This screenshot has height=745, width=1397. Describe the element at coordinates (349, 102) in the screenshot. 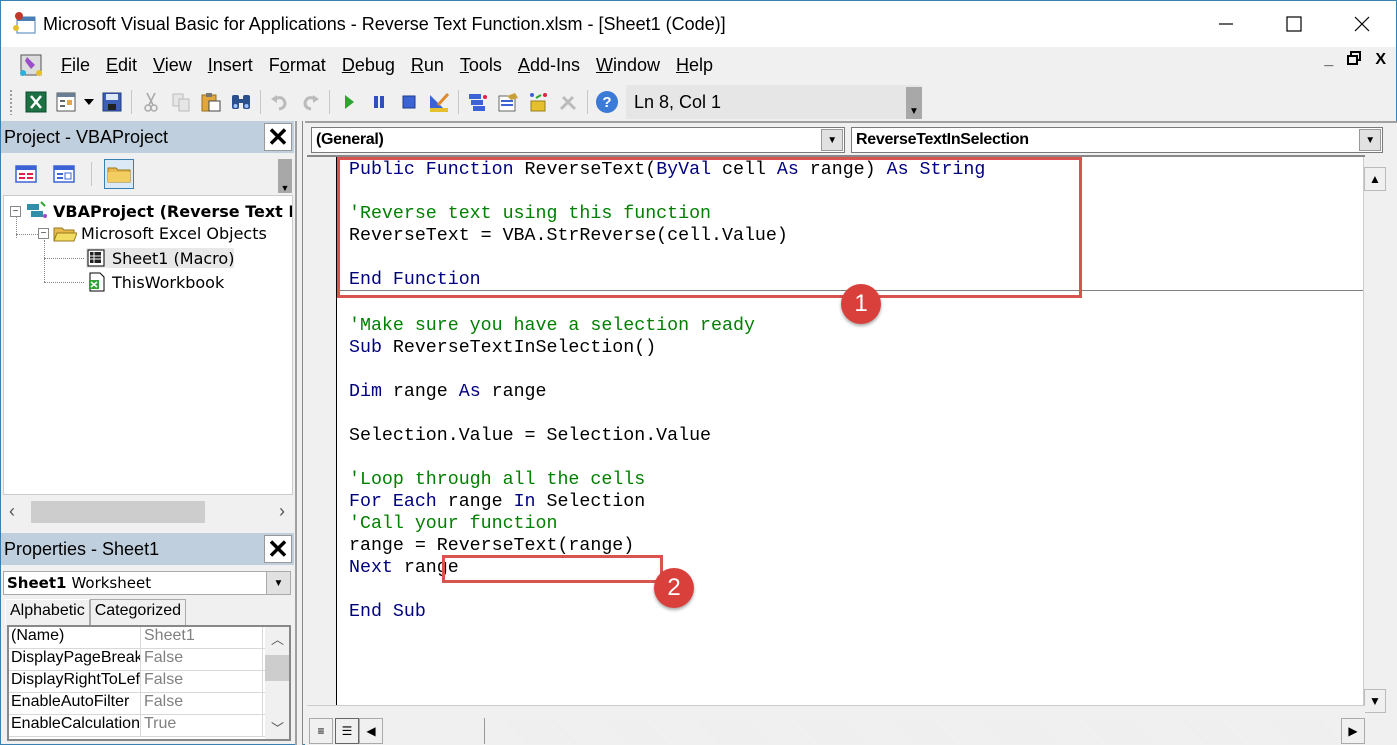

I see `run-button` at that location.